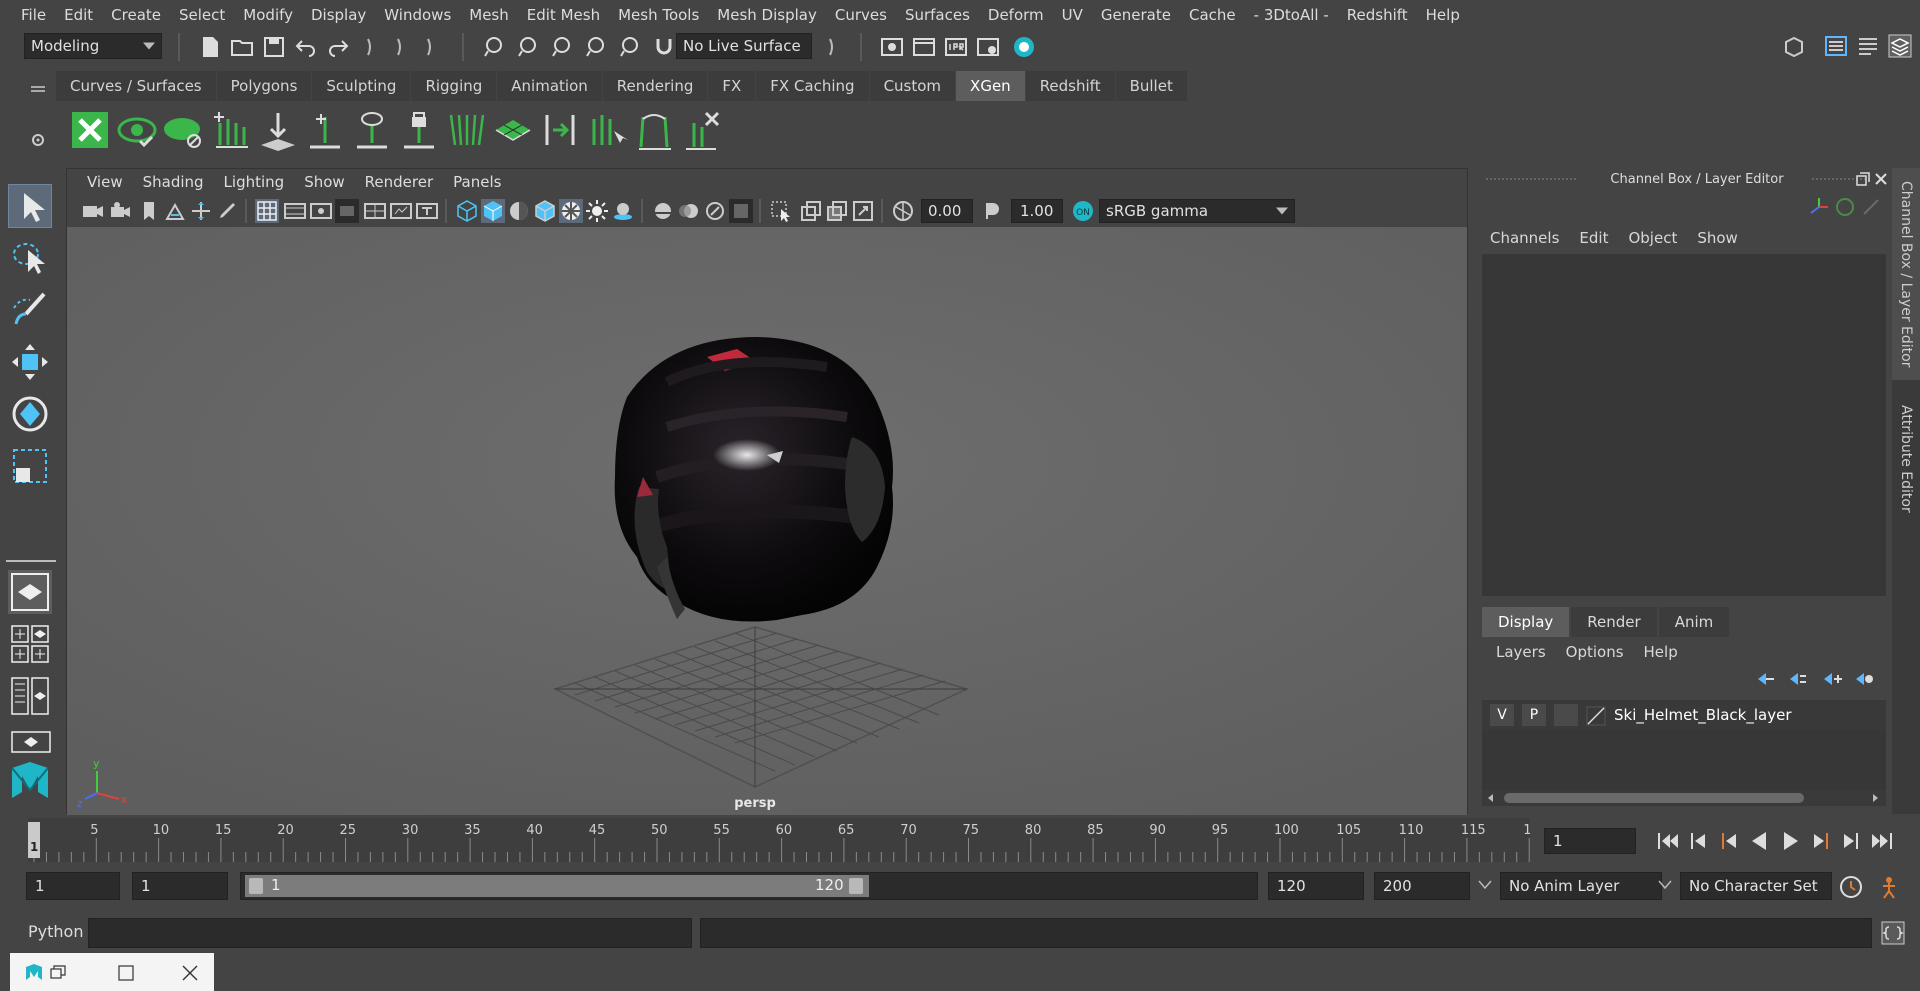  I want to click on gear-icon, so click(38, 140).